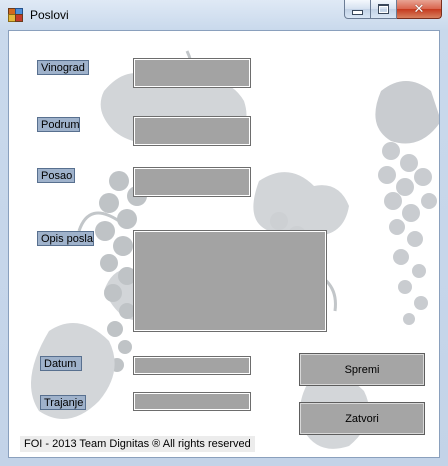 This screenshot has width=448, height=466. Describe the element at coordinates (192, 365) in the screenshot. I see `datum-field` at that location.